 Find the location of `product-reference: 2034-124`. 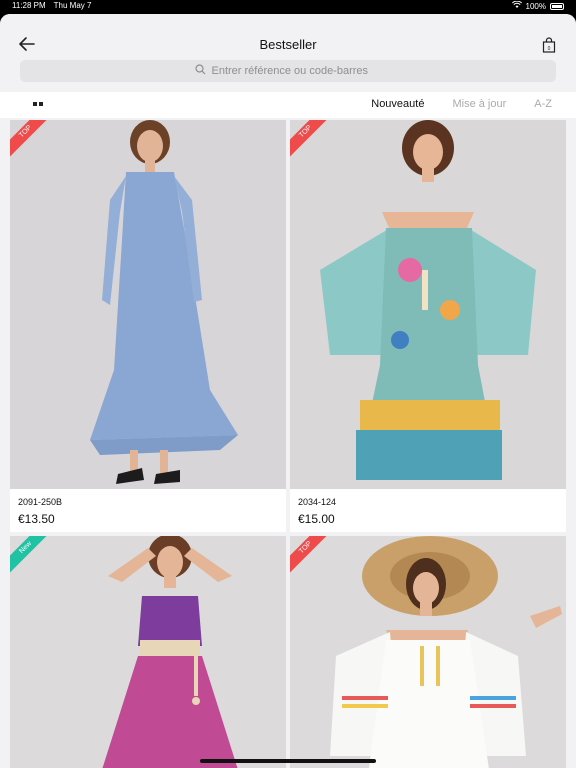

product-reference: 2034-124 is located at coordinates (317, 502).